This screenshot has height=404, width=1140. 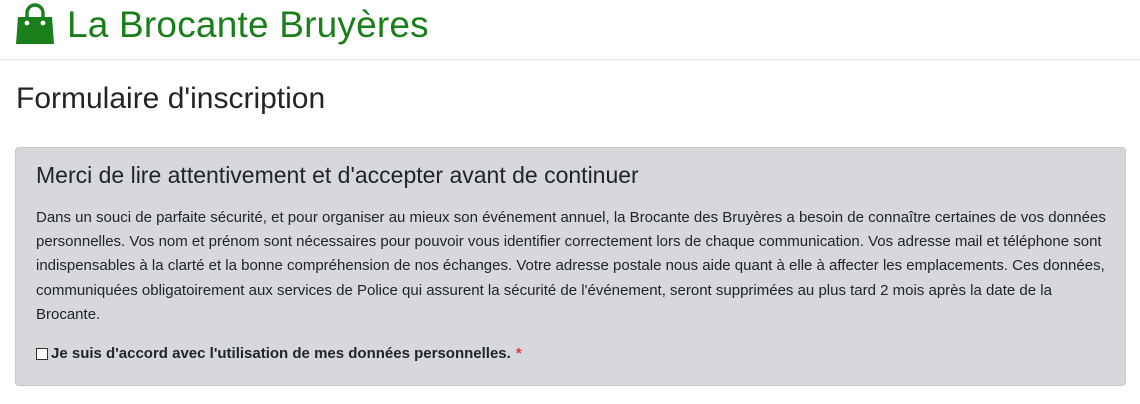 What do you see at coordinates (171, 98) in the screenshot?
I see `page-title: Formulaire d'inscription` at bounding box center [171, 98].